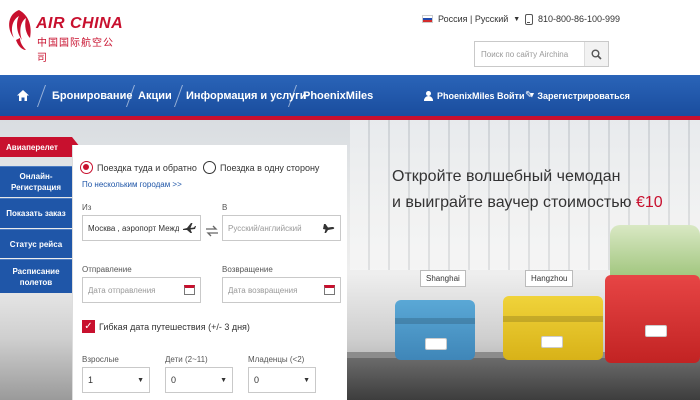 This screenshot has height=400, width=700. I want to click on departure-plane-icon, so click(189, 228).